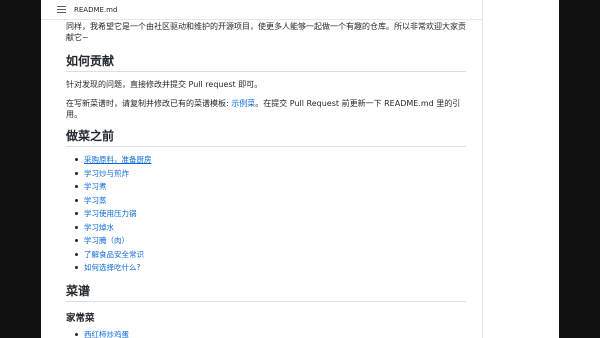 The height and width of the screenshot is (338, 600). What do you see at coordinates (20, 169) in the screenshot?
I see `left-frame` at bounding box center [20, 169].